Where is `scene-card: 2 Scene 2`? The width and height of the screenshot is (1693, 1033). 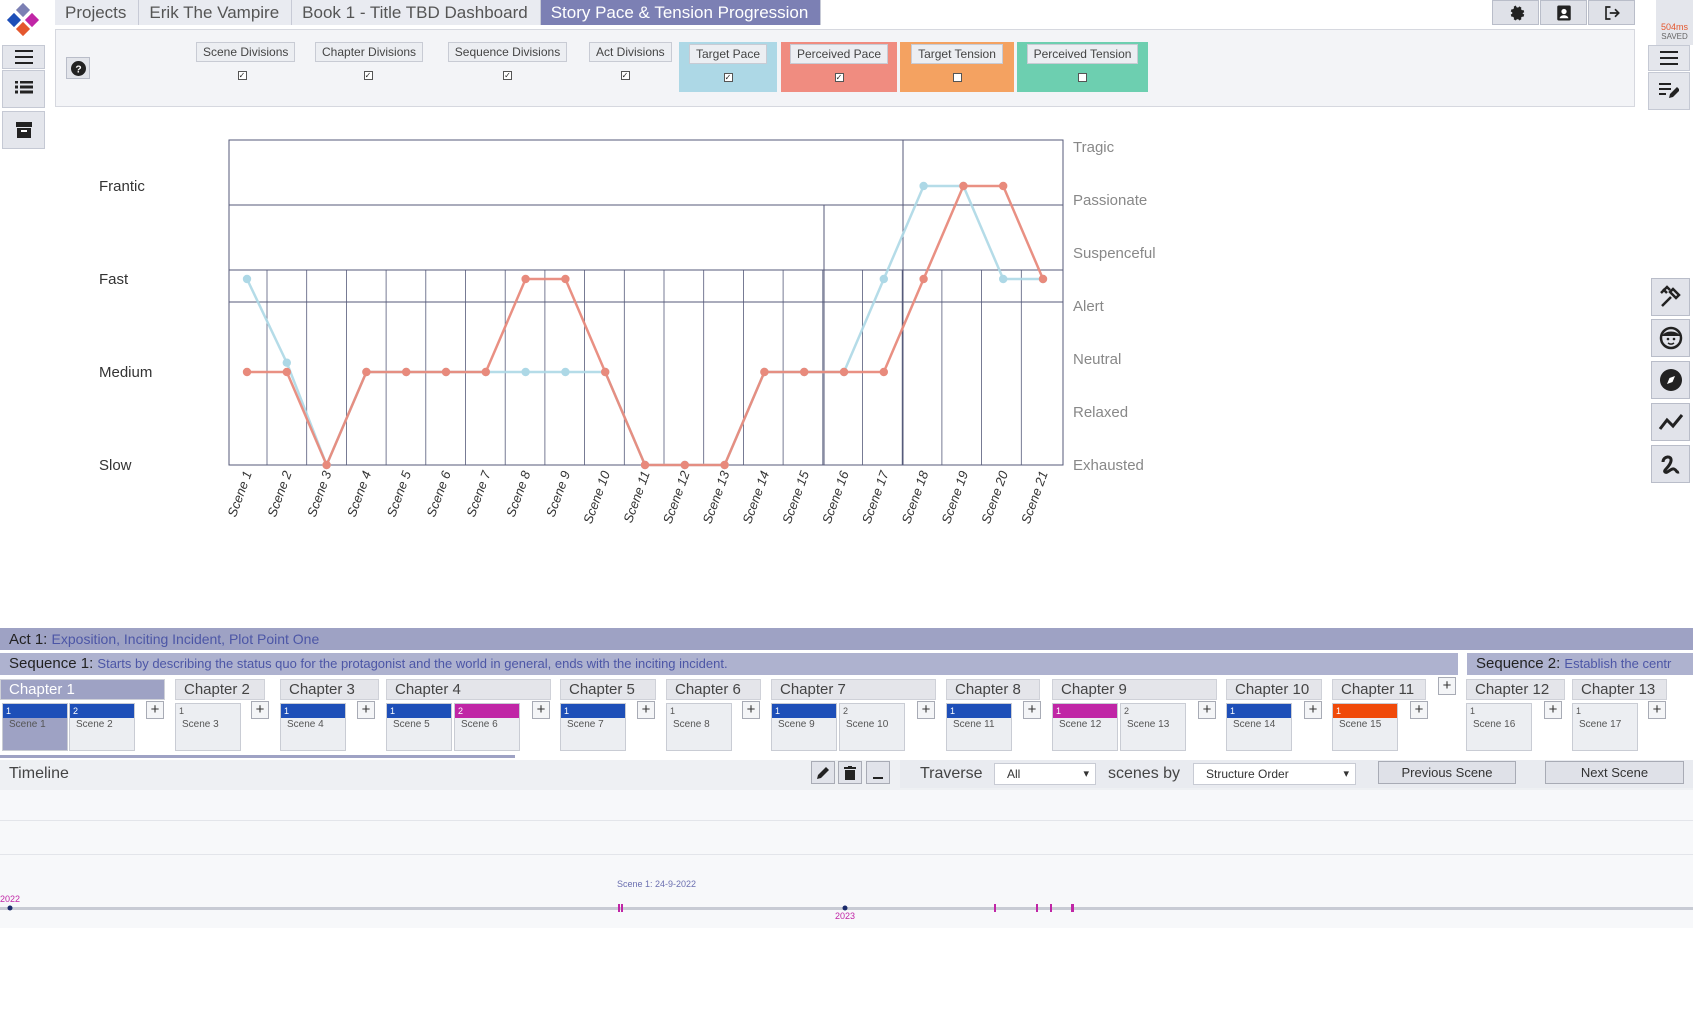 scene-card: 2 Scene 2 is located at coordinates (102, 727).